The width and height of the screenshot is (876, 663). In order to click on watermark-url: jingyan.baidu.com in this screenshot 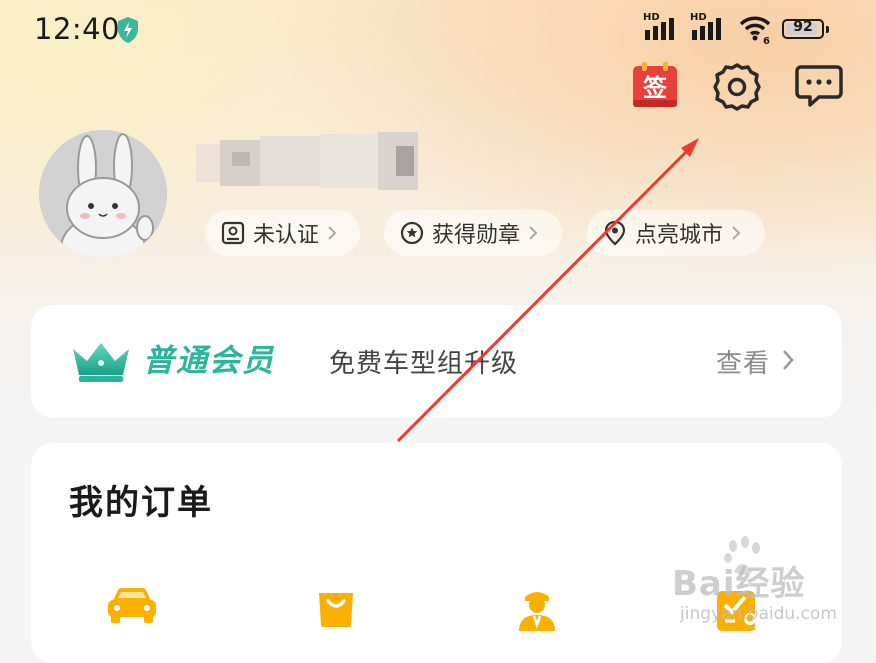, I will do `click(758, 614)`.